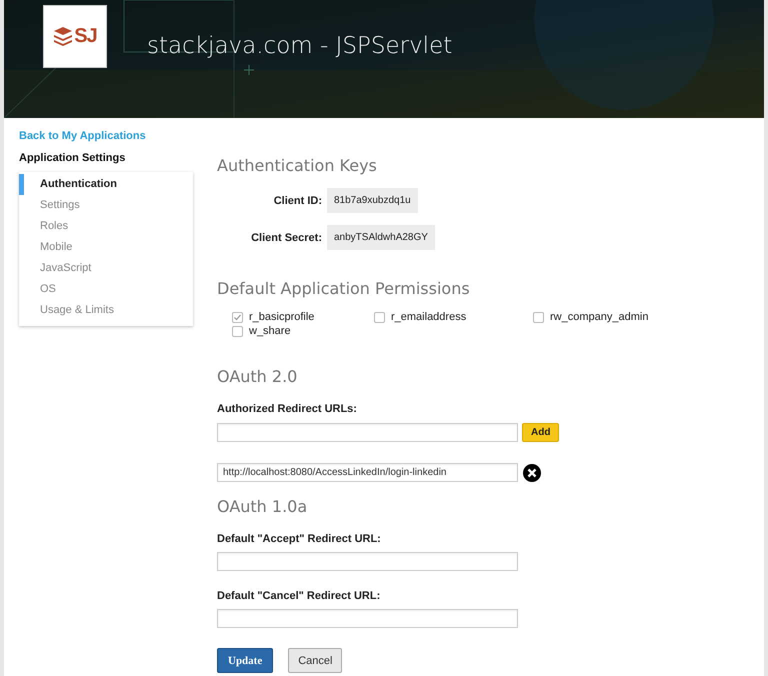 The image size is (768, 676). What do you see at coordinates (286, 238) in the screenshot?
I see `field-label: Client Secret:` at bounding box center [286, 238].